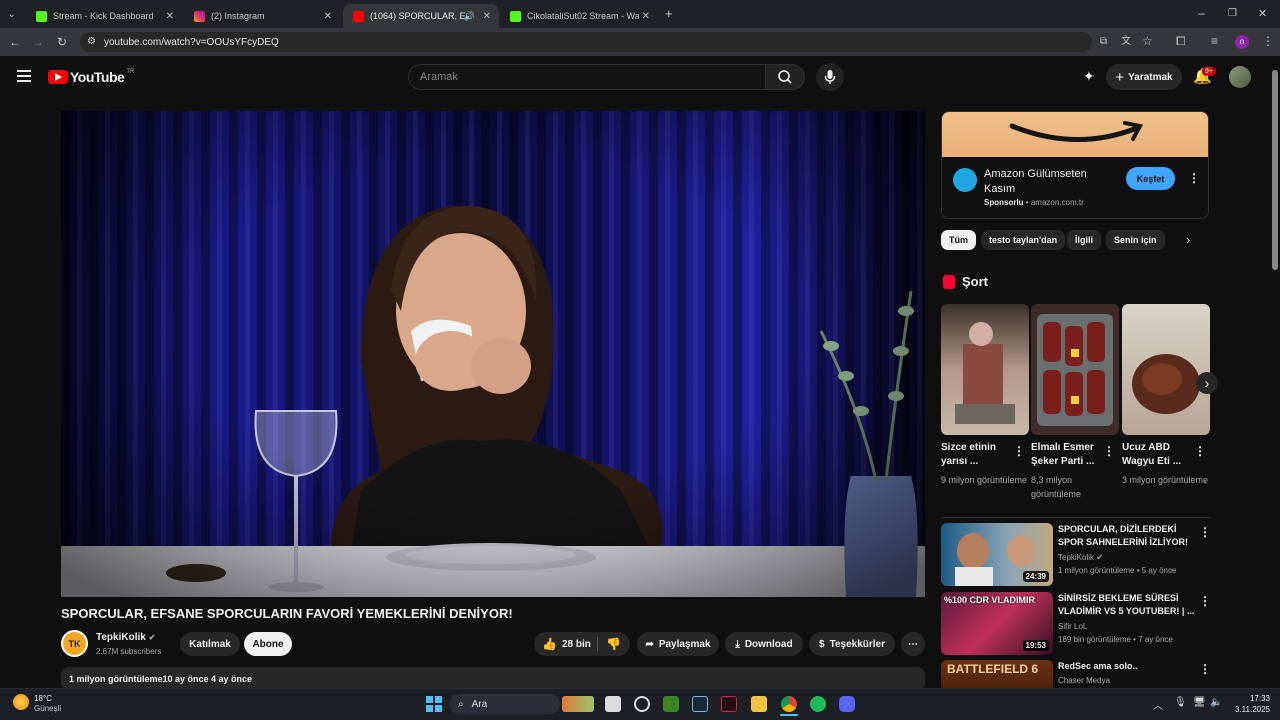 The image size is (1280, 720). I want to click on search-input: Aramak, so click(587, 77).